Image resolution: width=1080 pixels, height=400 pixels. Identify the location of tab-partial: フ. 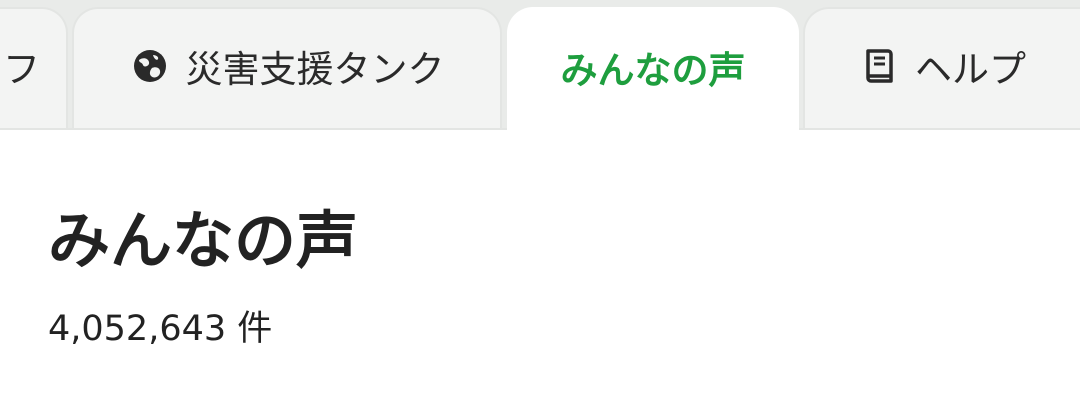
(34, 68).